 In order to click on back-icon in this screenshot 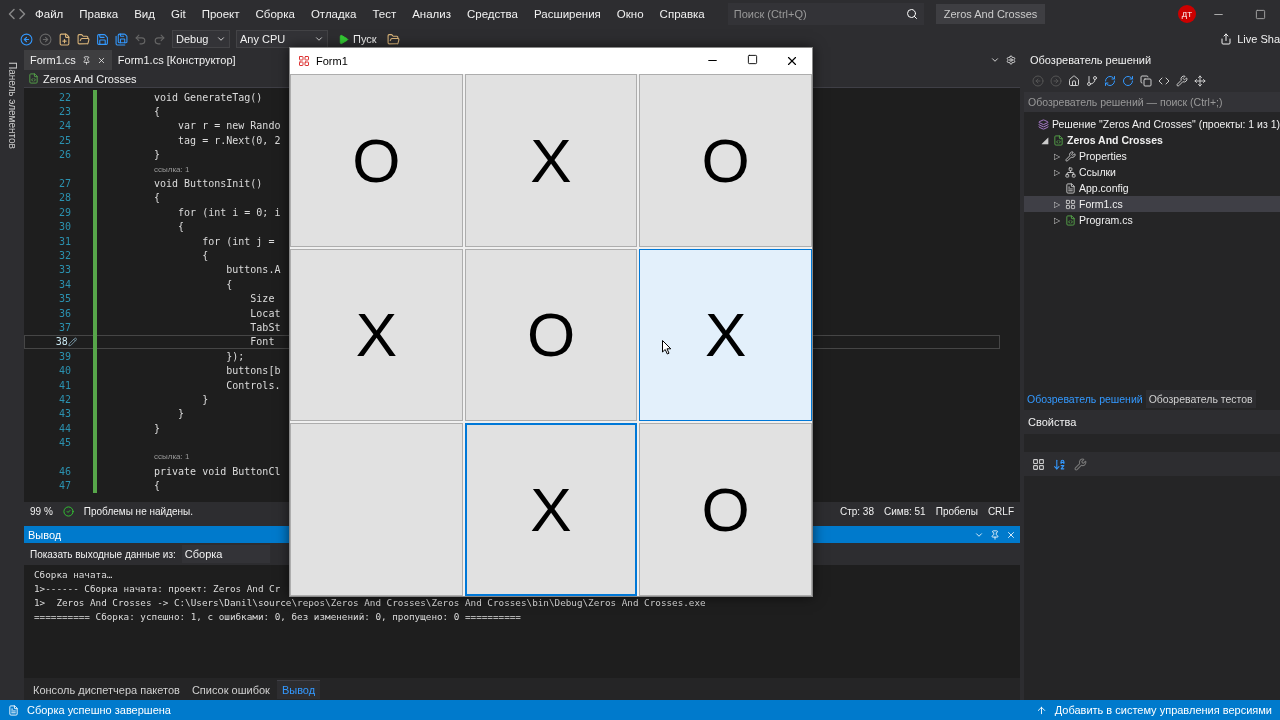, I will do `click(26, 39)`.